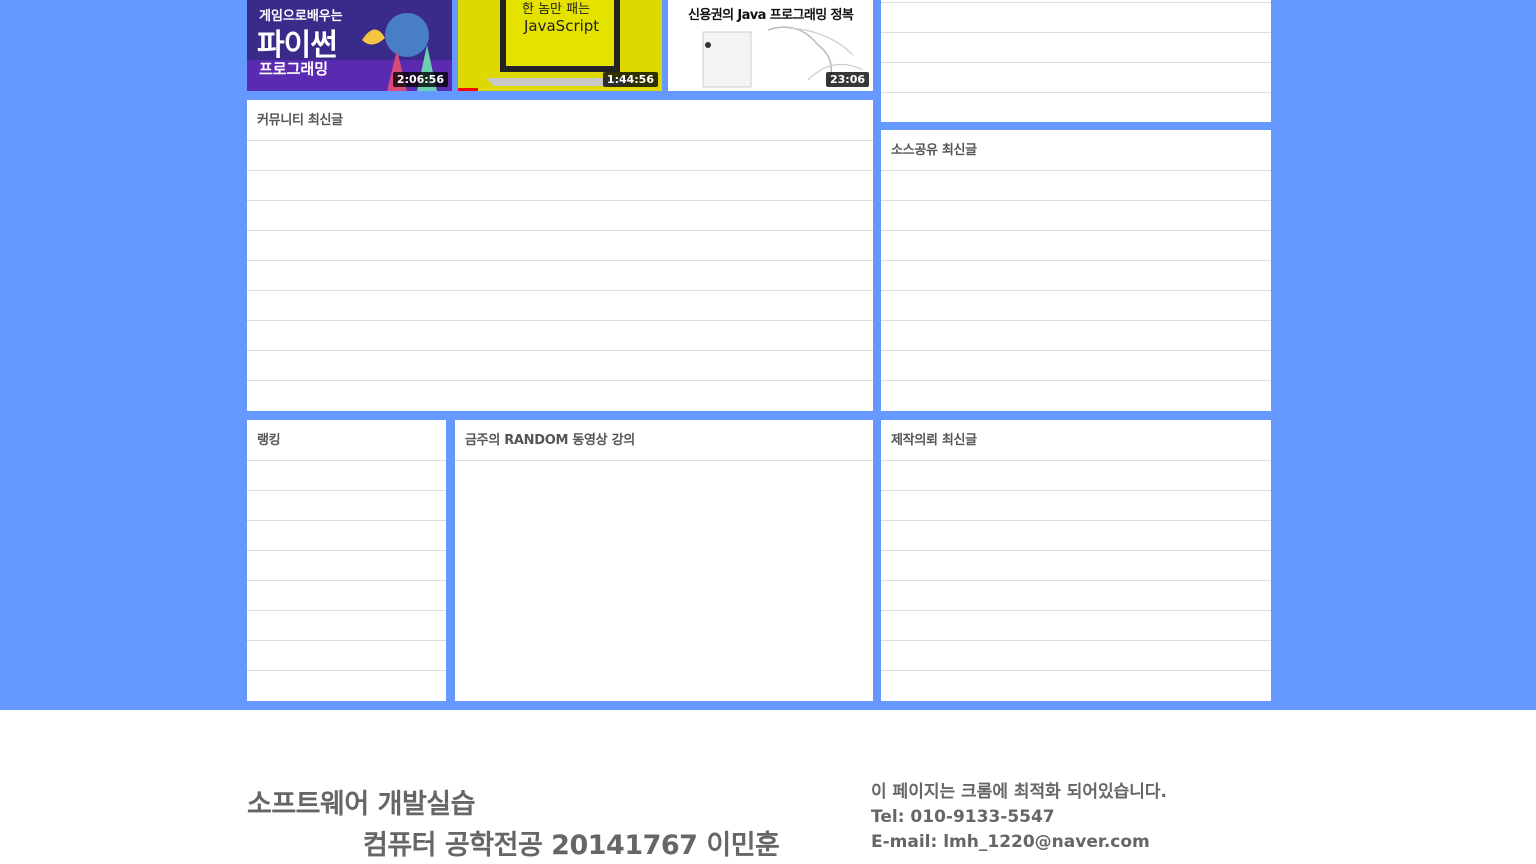 This screenshot has height=864, width=1536. I want to click on python-thumb-caption-bottom: 프로그래밍, so click(294, 69).